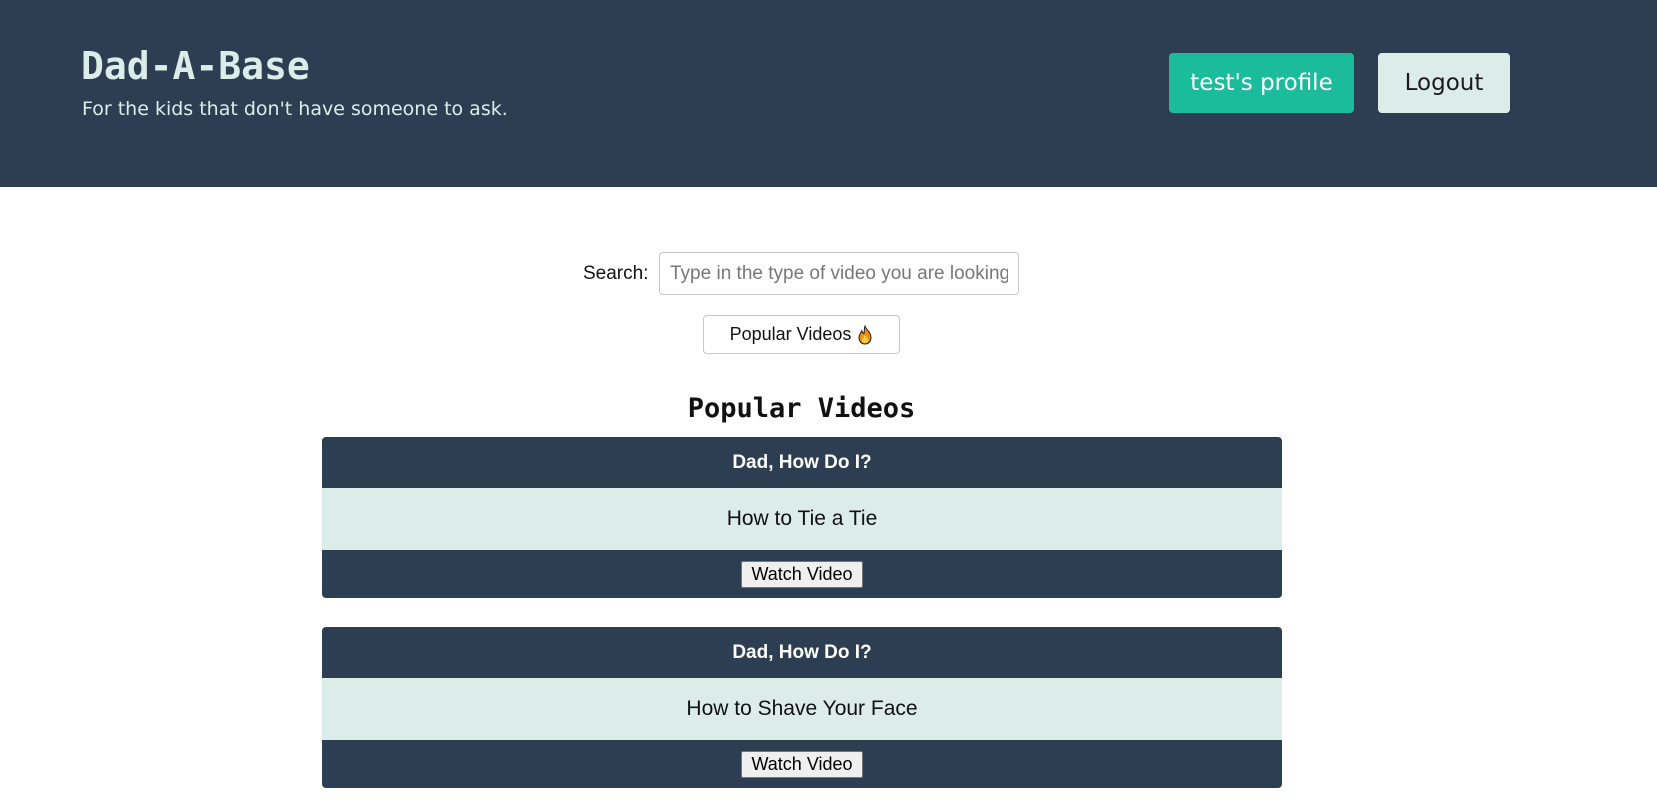  What do you see at coordinates (790, 334) in the screenshot?
I see `popular-videos-button-label: Popular Videos` at bounding box center [790, 334].